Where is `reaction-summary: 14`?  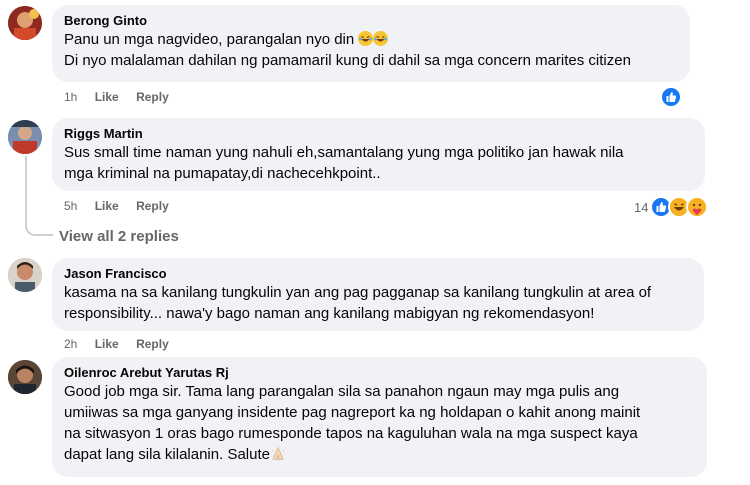 reaction-summary: 14 is located at coordinates (671, 207).